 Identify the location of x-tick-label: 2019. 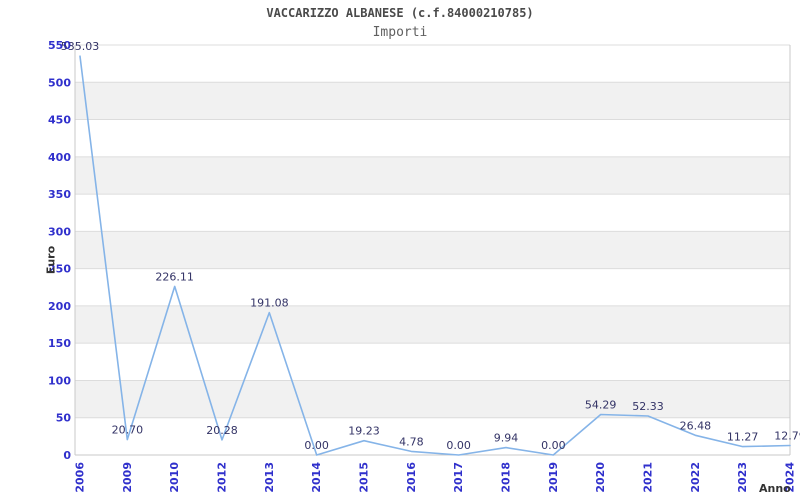
(553, 477).